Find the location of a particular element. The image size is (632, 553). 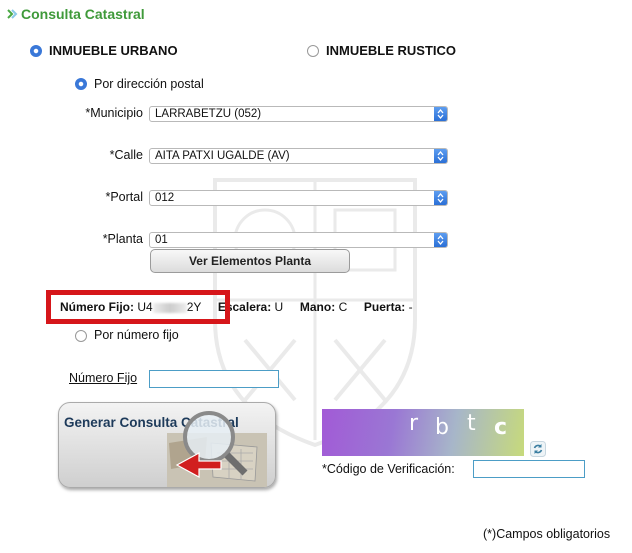

numero-fijo-mode-label: Por número fijo is located at coordinates (136, 335).